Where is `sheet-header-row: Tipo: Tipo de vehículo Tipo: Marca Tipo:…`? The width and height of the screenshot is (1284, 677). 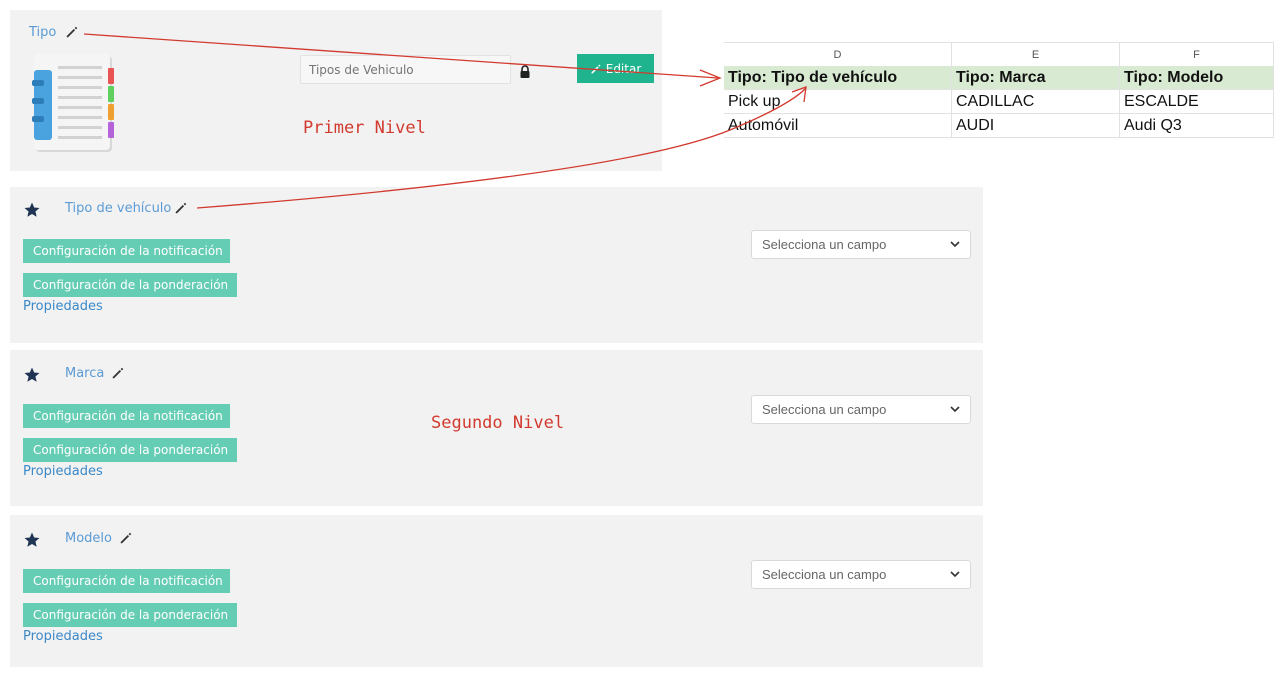 sheet-header-row: Tipo: Tipo de vehículo Tipo: Marca Tipo:… is located at coordinates (999, 78).